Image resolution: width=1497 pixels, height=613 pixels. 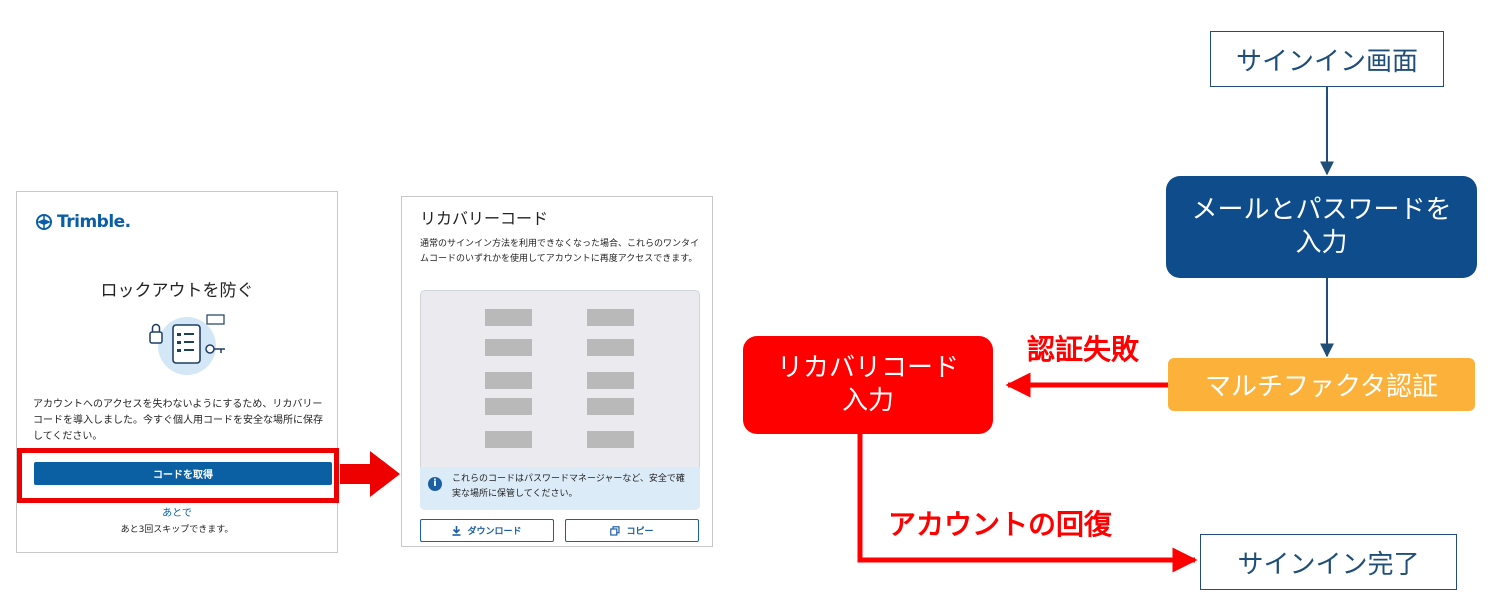 I want to click on recovery-code-input-label: リカバリコード入力, so click(x=867, y=384).